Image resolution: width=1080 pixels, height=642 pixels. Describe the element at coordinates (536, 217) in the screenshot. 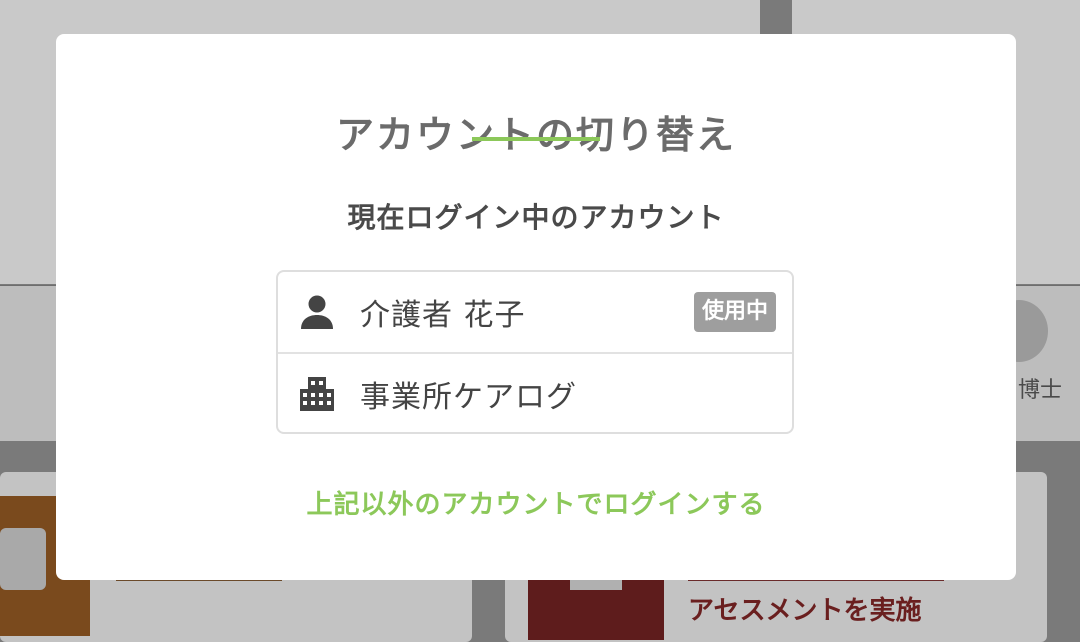

I see `current-account-label: 現在ログイン中のアカウント` at that location.